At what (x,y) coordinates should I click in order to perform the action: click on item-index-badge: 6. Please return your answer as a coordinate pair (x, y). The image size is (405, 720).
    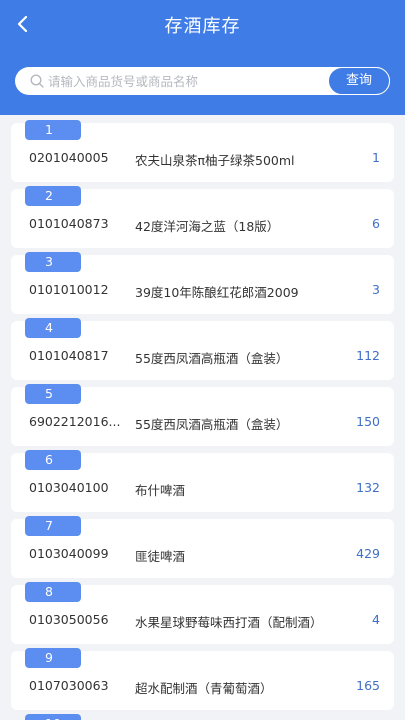
    Looking at the image, I should click on (53, 460).